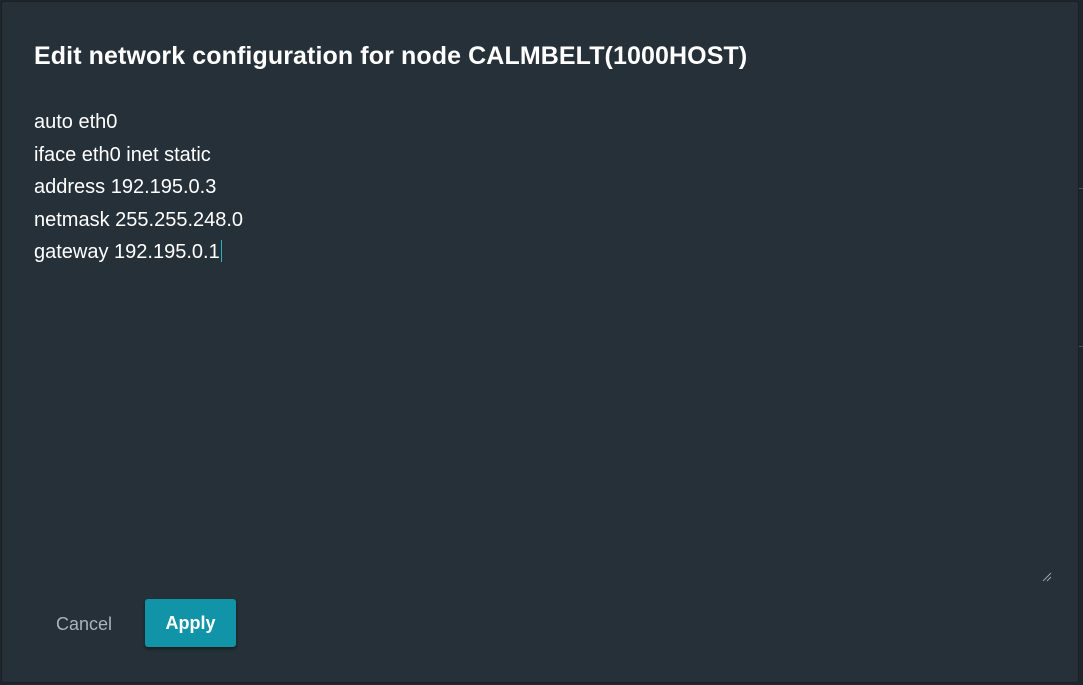 The image size is (1083, 685). What do you see at coordinates (1046, 576) in the screenshot?
I see `resize-grip-icon` at bounding box center [1046, 576].